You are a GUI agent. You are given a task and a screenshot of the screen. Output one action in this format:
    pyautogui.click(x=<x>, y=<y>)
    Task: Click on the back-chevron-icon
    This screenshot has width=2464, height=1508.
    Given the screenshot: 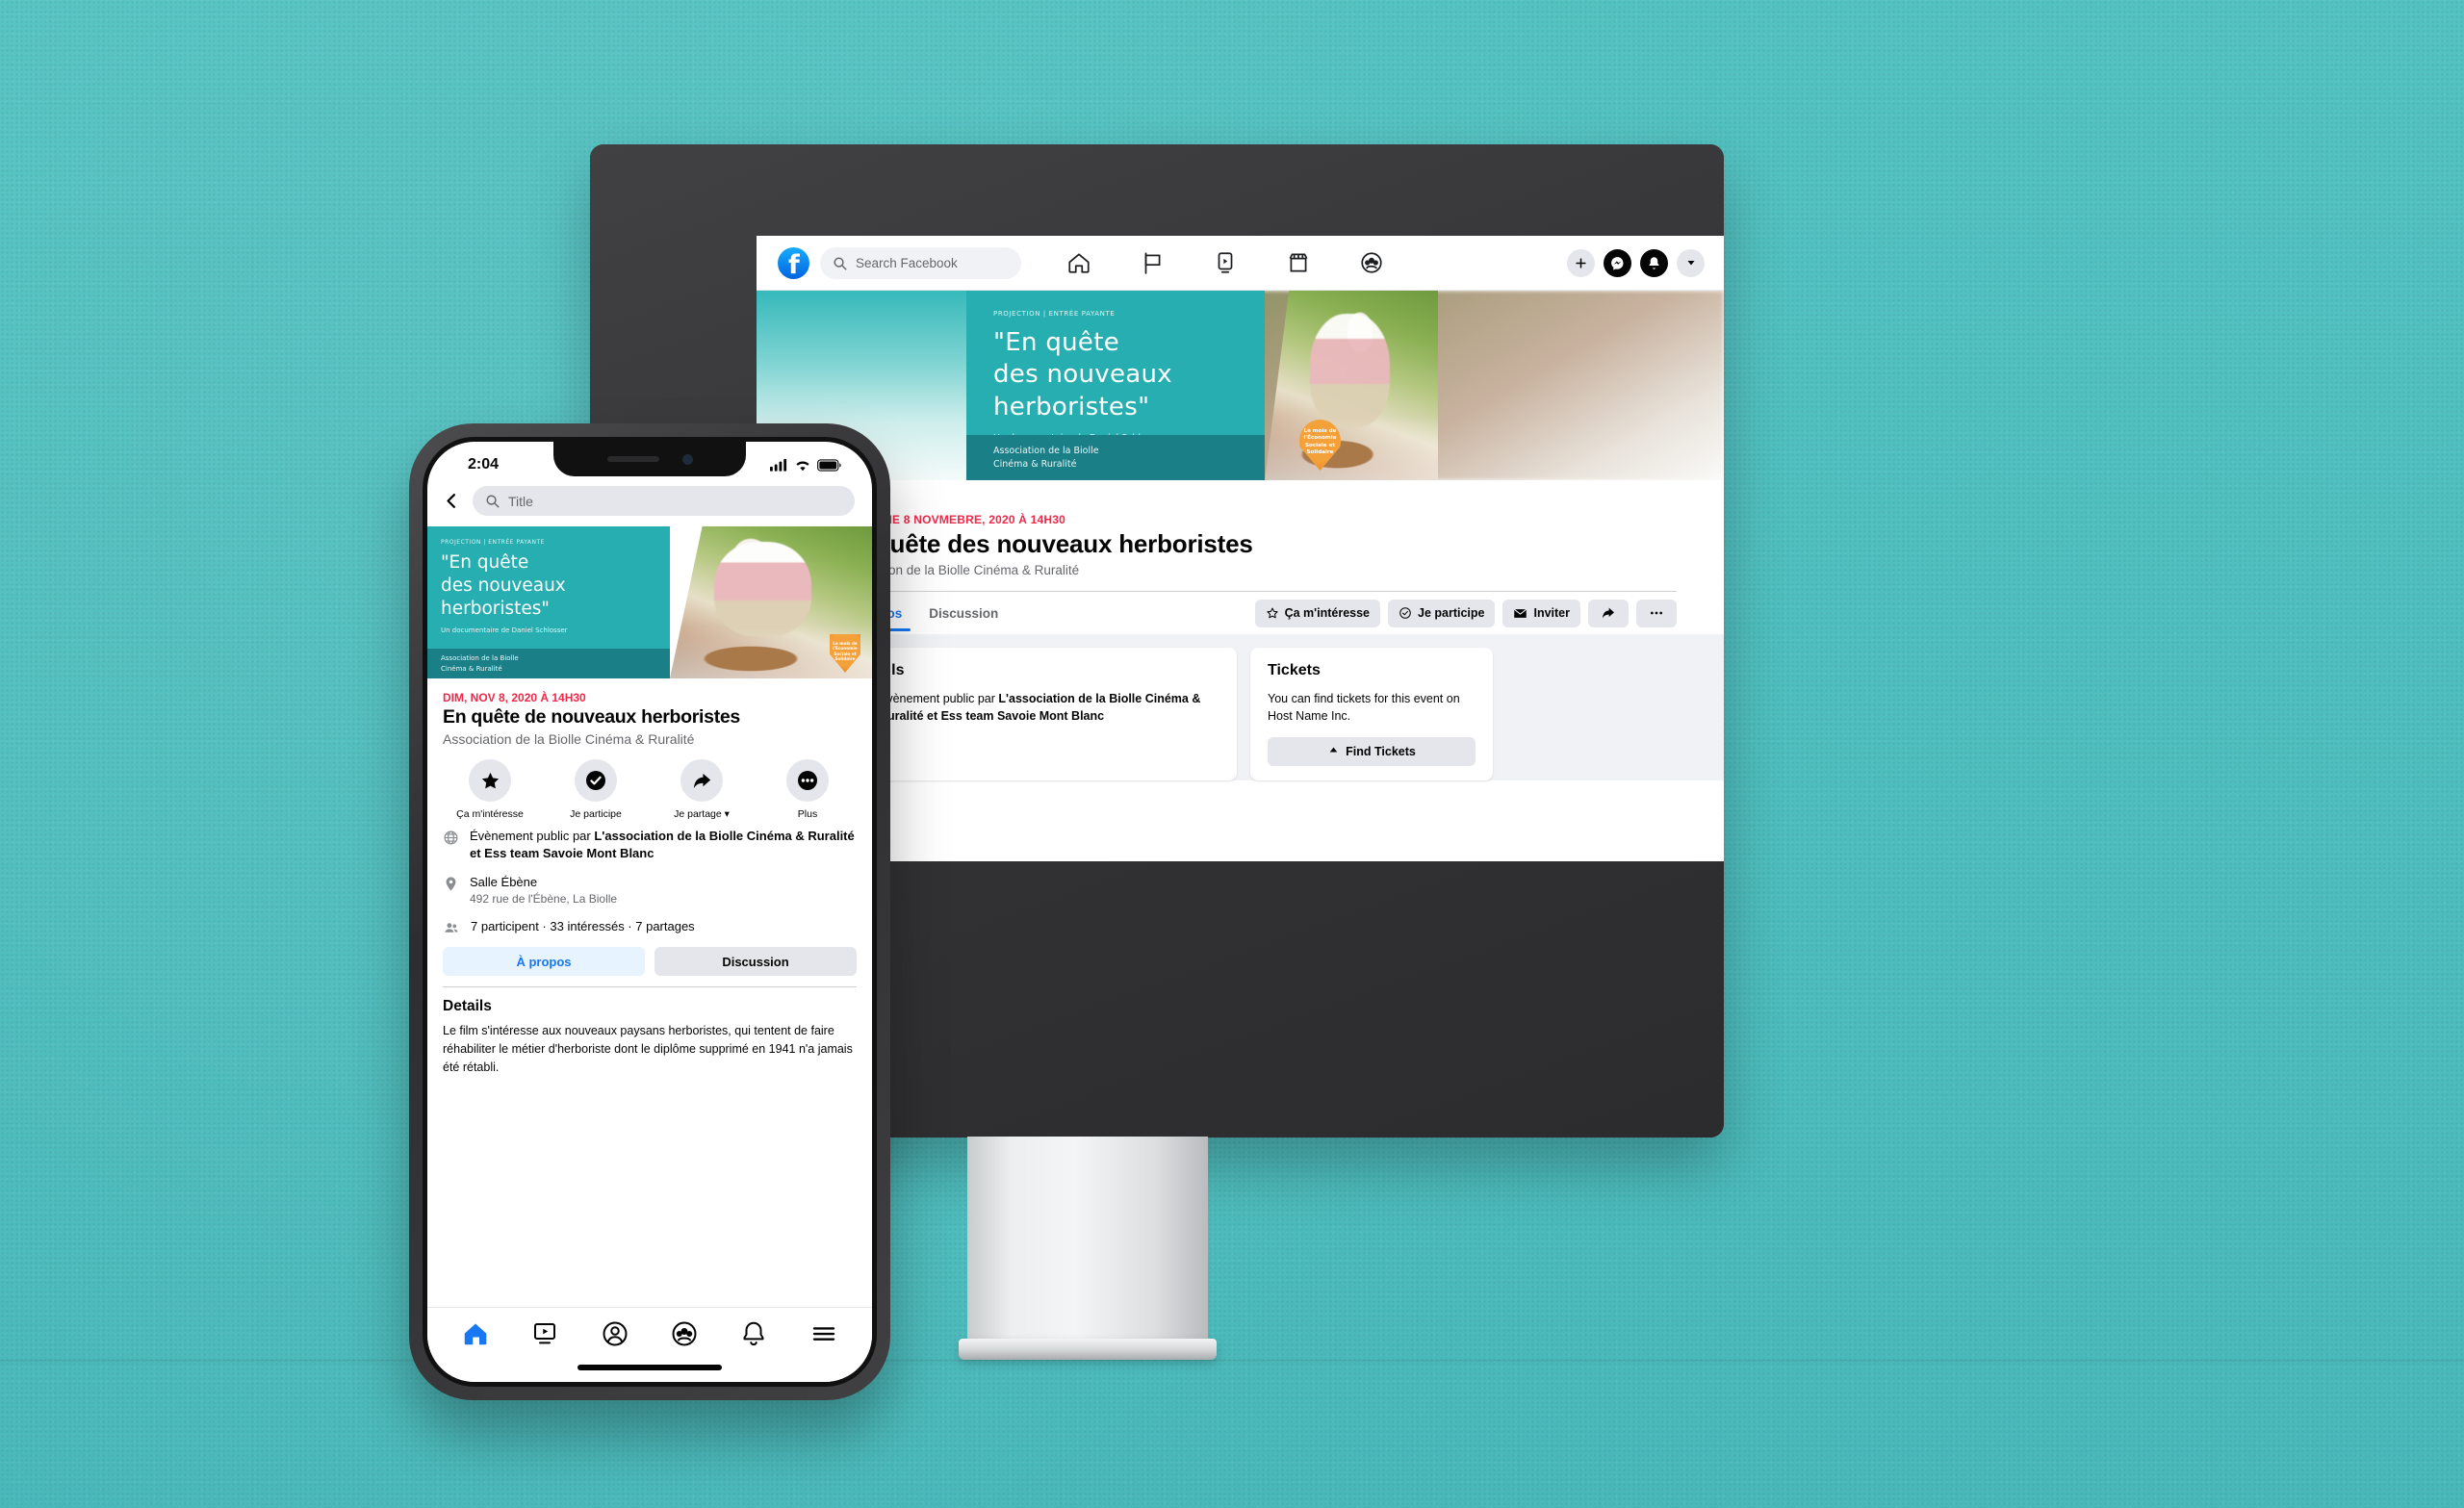 What is the action you would take?
    pyautogui.click(x=452, y=501)
    